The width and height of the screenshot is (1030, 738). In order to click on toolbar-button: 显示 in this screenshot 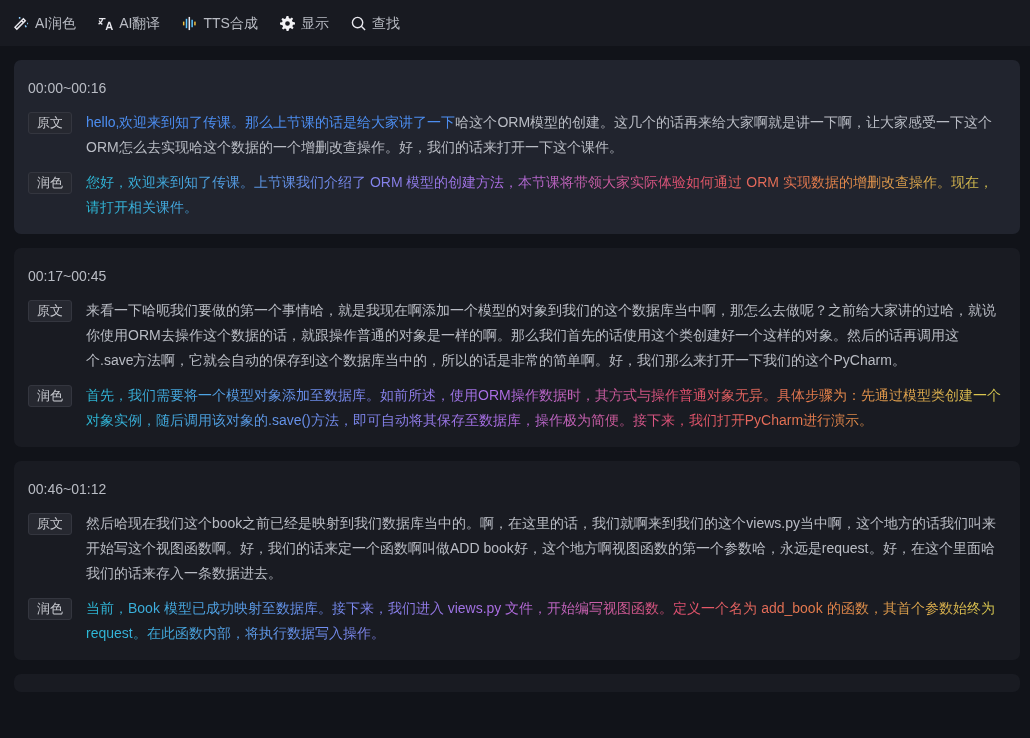, I will do `click(304, 23)`.